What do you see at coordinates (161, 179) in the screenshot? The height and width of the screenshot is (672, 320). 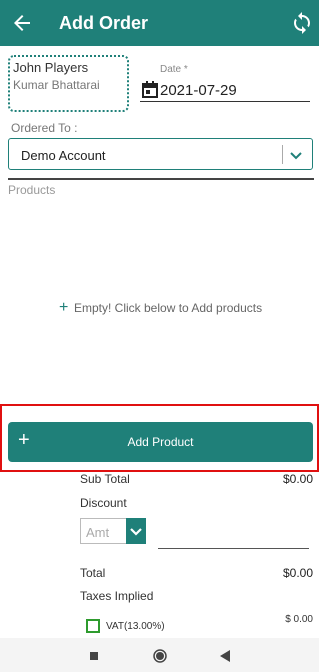 I see `section-divider` at bounding box center [161, 179].